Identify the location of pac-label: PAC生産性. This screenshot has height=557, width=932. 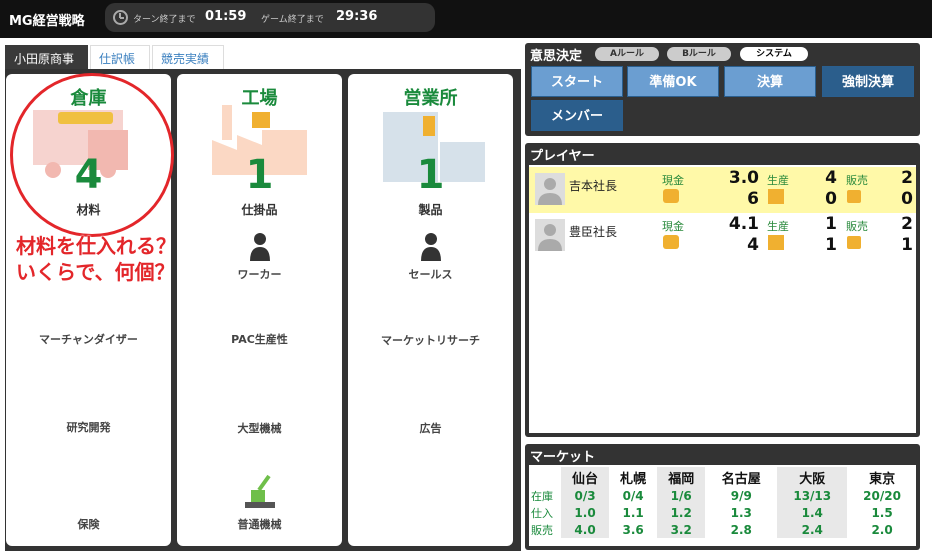
(259, 339).